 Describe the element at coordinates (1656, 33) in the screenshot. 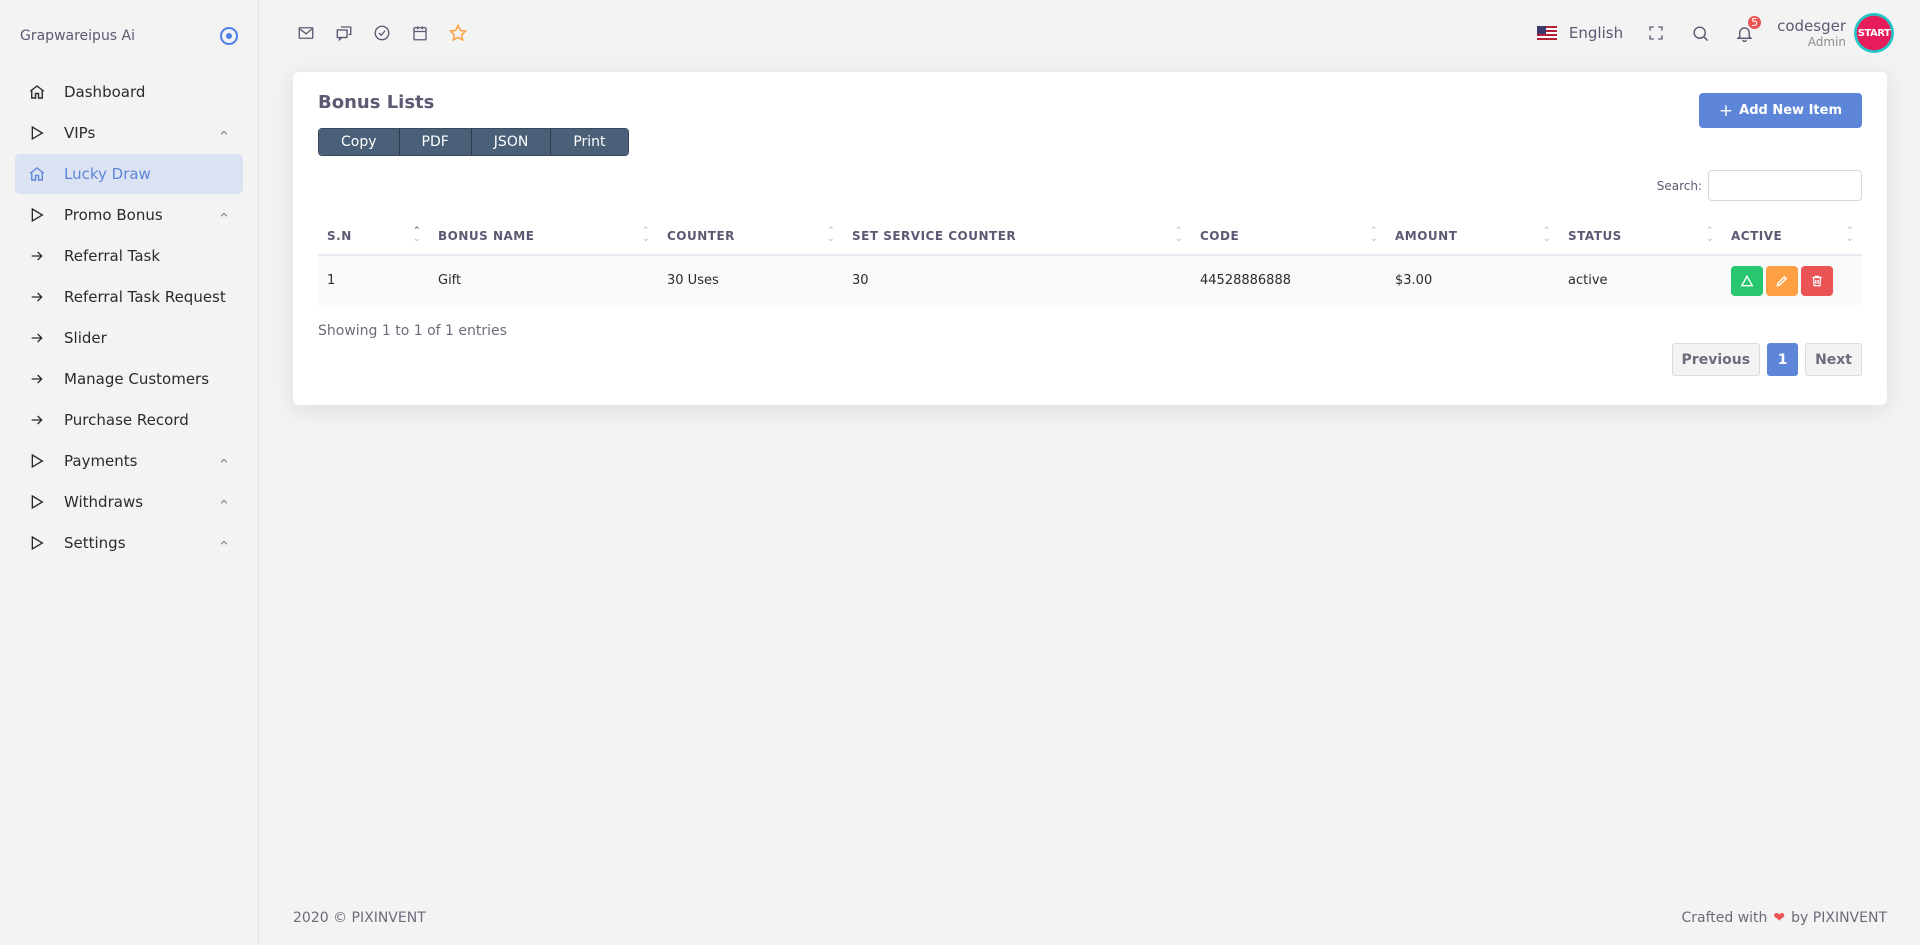

I see `fullscreen-icon` at that location.